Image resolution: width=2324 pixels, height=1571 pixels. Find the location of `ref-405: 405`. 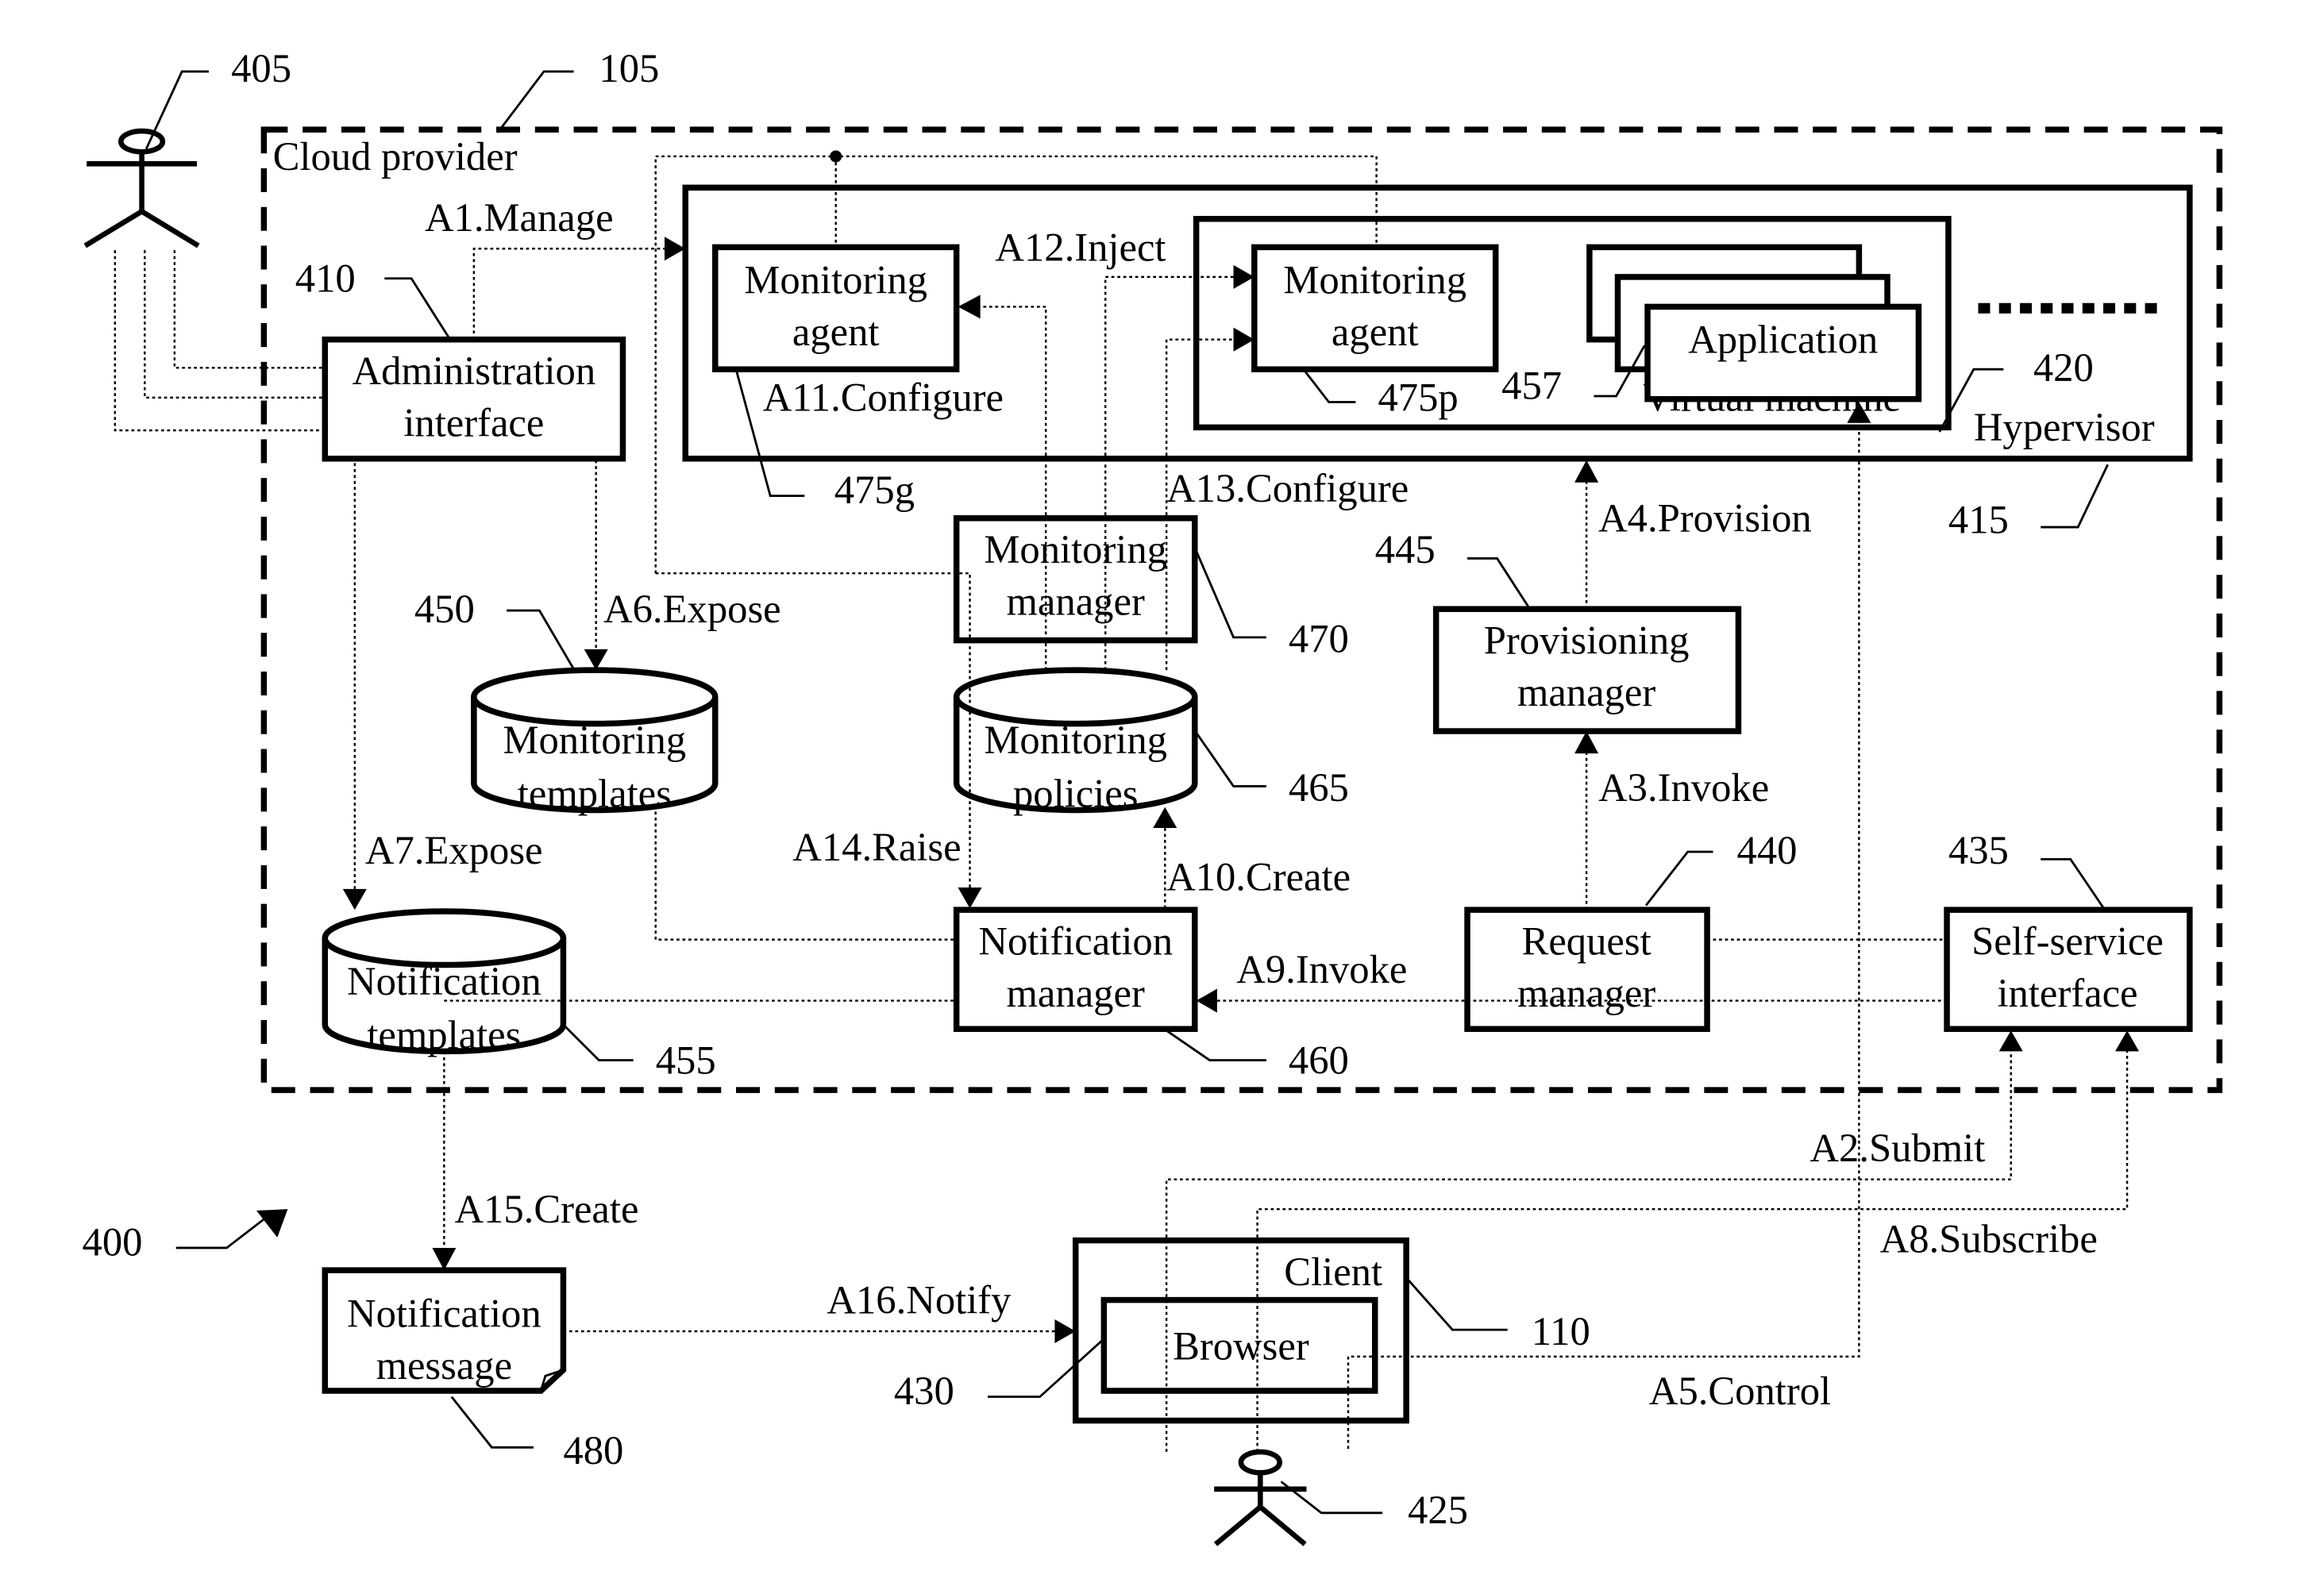

ref-405: 405 is located at coordinates (261, 68).